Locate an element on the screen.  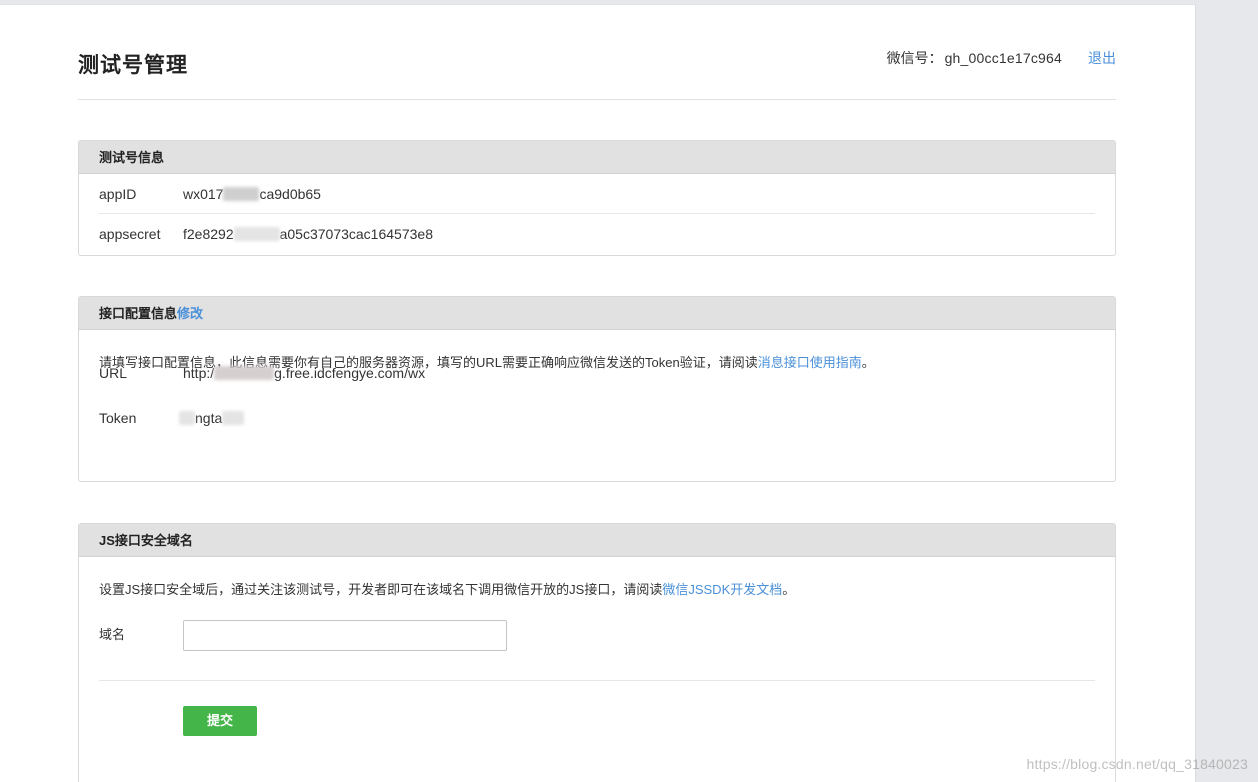
appid-value: wx017 ca9d0b65 is located at coordinates (252, 194).